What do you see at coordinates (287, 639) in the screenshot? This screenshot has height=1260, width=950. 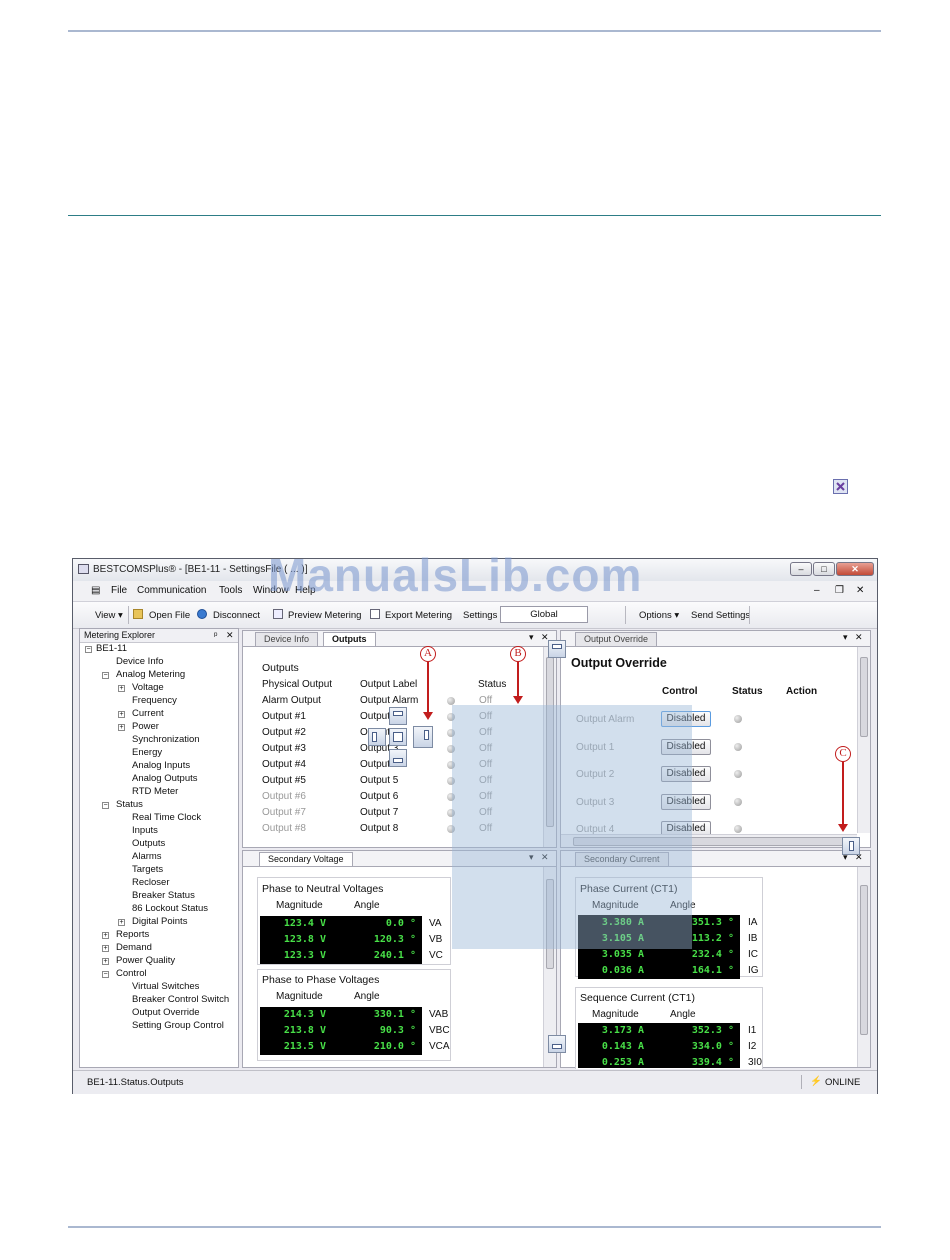 I see `tab-device-info: Device Info` at bounding box center [287, 639].